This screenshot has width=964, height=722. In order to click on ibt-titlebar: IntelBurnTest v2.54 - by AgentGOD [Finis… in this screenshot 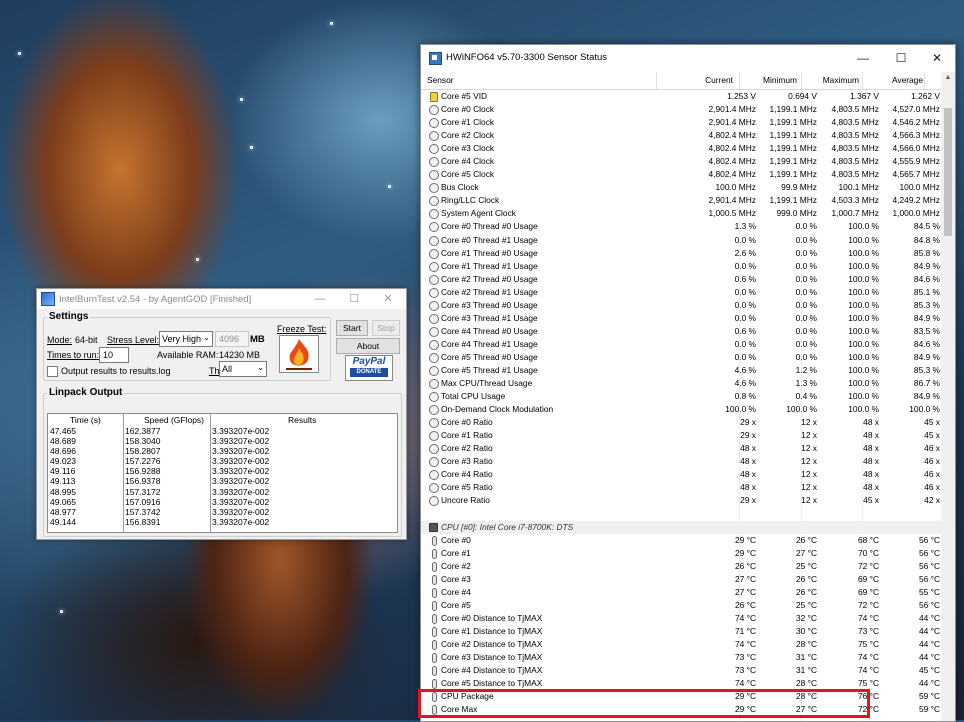, I will do `click(221, 299)`.